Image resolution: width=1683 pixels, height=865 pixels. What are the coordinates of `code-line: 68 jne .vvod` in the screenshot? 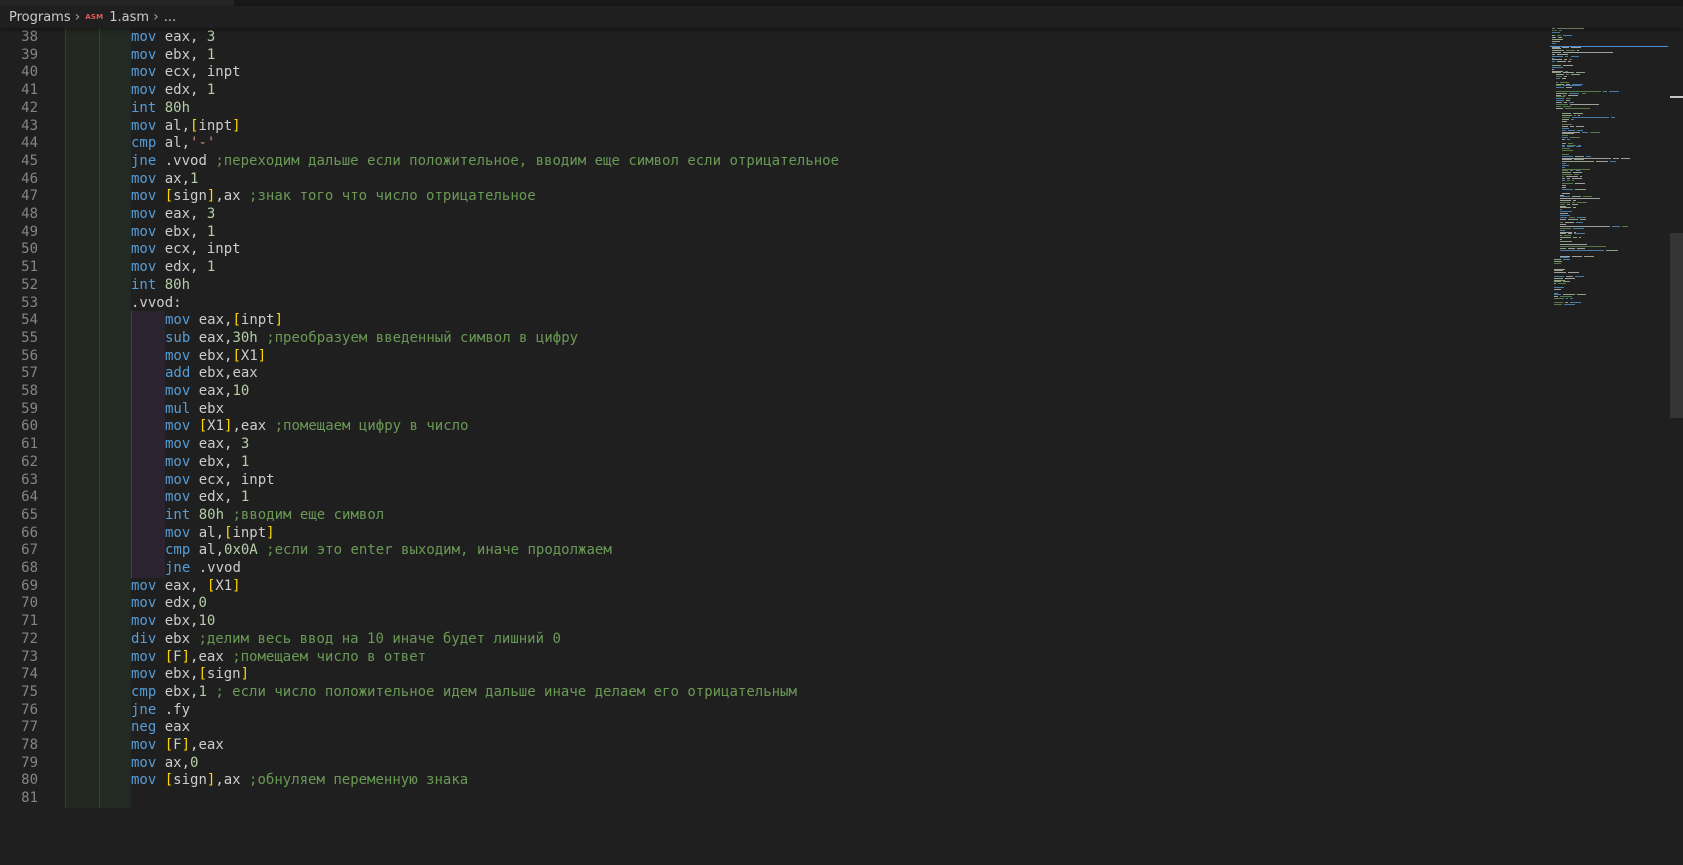 It's located at (770, 568).